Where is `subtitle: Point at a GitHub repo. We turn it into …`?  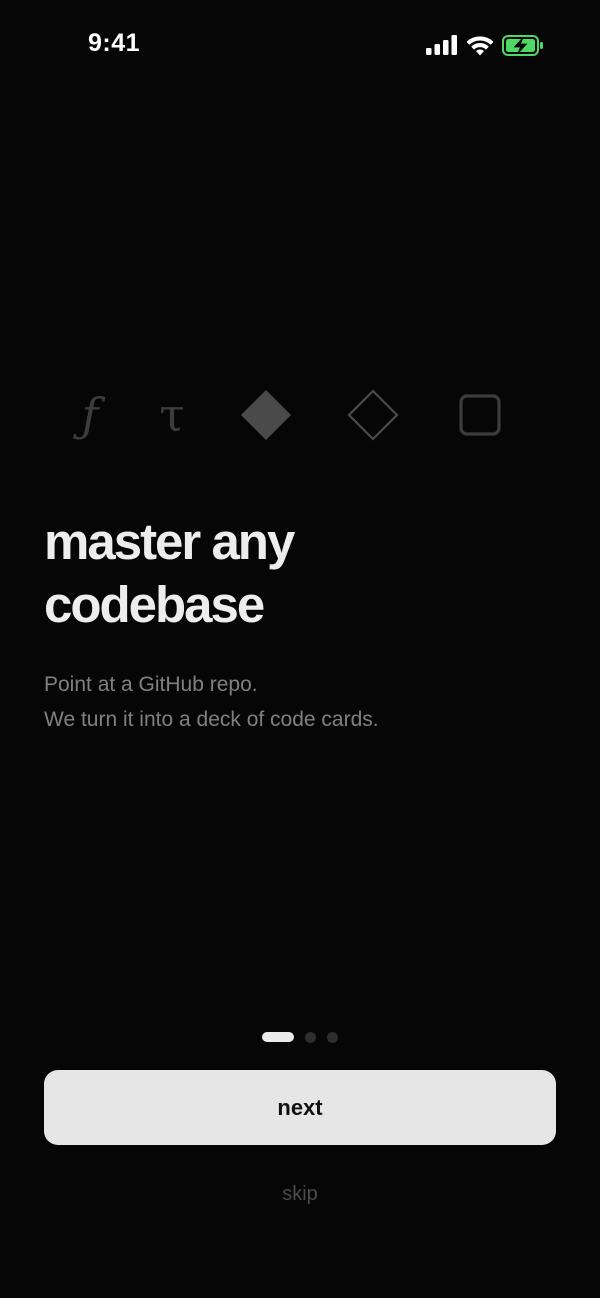
subtitle: Point at a GitHub repo. We turn it into … is located at coordinates (304, 702).